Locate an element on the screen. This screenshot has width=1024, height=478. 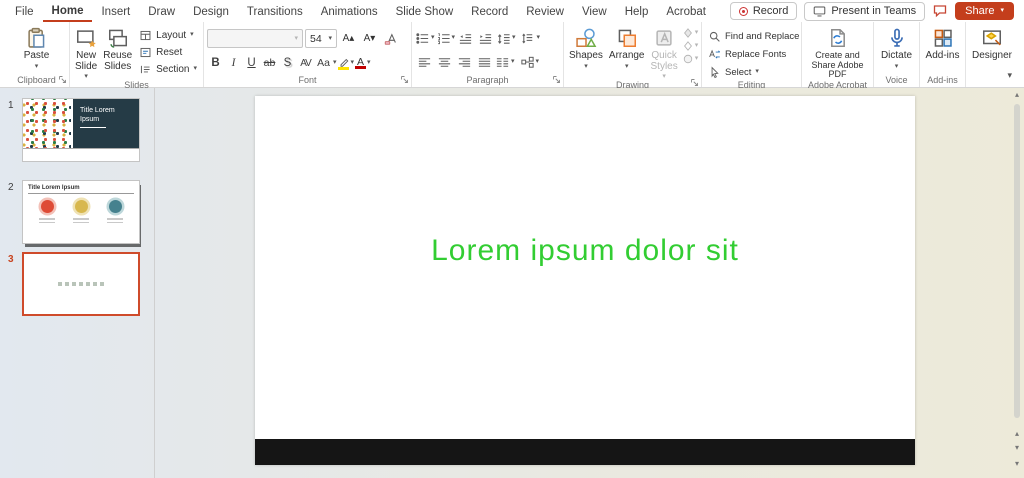
font-size-combobox: 54 ▾ is located at coordinates (321, 38).